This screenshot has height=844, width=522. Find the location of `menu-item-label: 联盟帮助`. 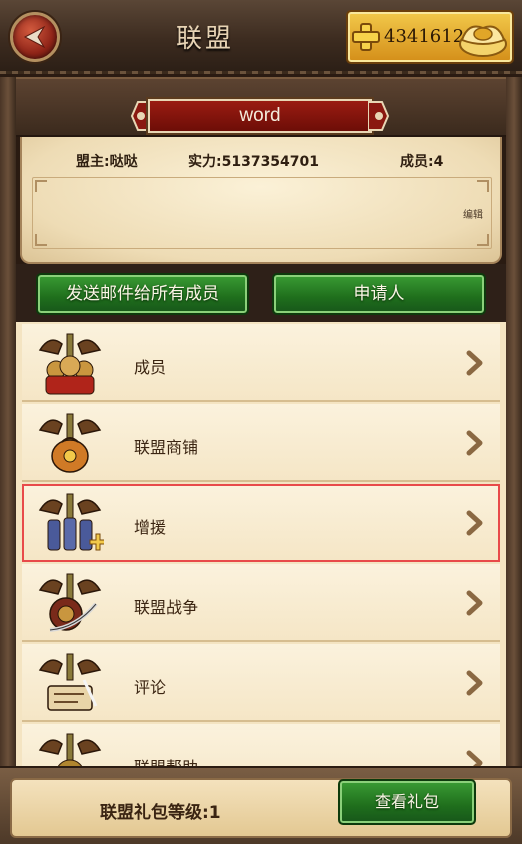

menu-item-label: 联盟帮助 is located at coordinates (166, 760).